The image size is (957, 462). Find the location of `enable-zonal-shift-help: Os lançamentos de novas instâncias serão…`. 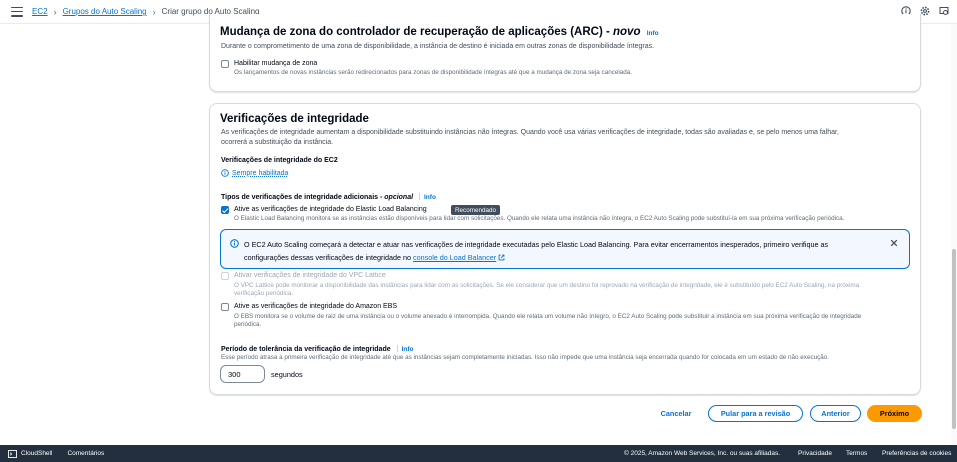

enable-zonal-shift-help: Os lançamentos de novas instâncias serão… is located at coordinates (433, 72).